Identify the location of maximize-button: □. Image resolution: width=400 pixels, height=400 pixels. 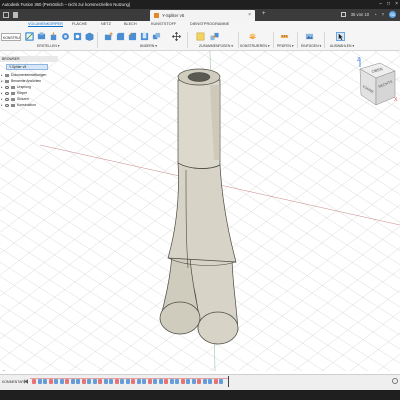
(388, 4).